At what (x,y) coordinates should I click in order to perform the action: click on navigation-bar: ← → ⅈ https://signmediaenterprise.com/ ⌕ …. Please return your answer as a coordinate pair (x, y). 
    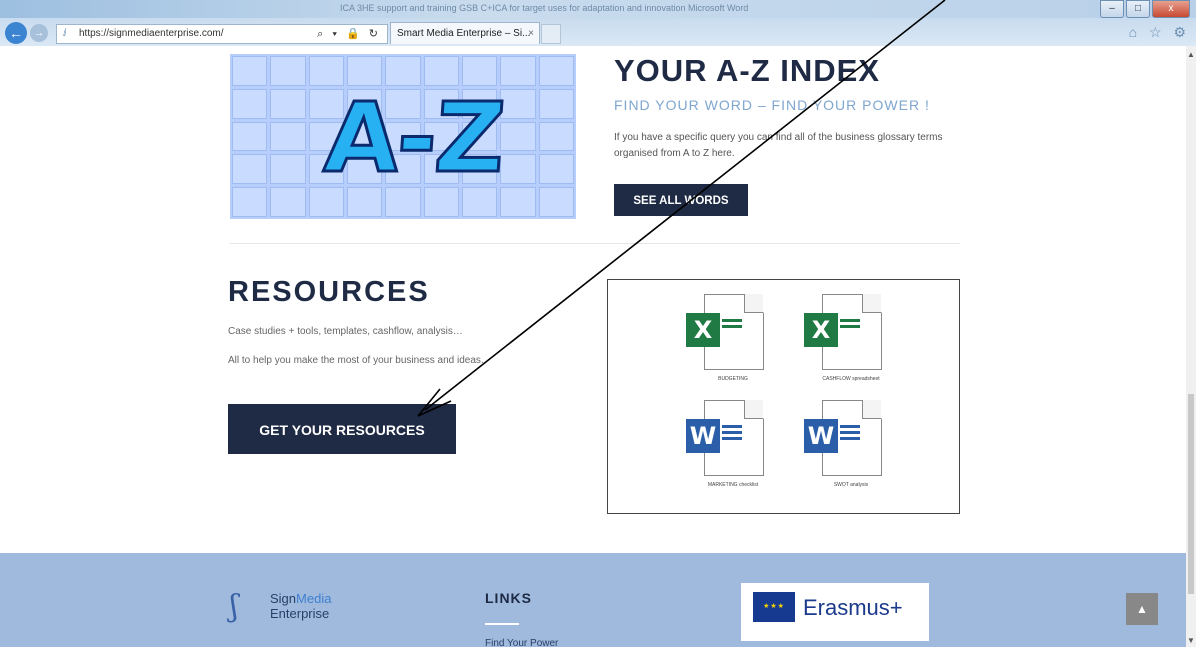
    Looking at the image, I should click on (598, 33).